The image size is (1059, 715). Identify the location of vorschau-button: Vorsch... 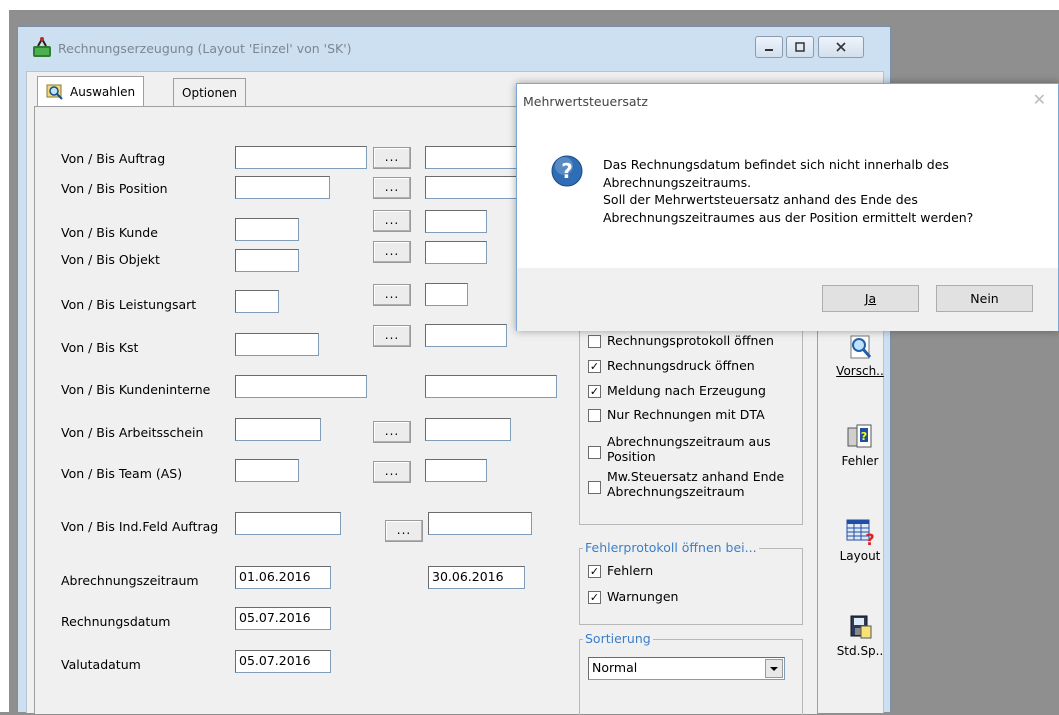
(860, 356).